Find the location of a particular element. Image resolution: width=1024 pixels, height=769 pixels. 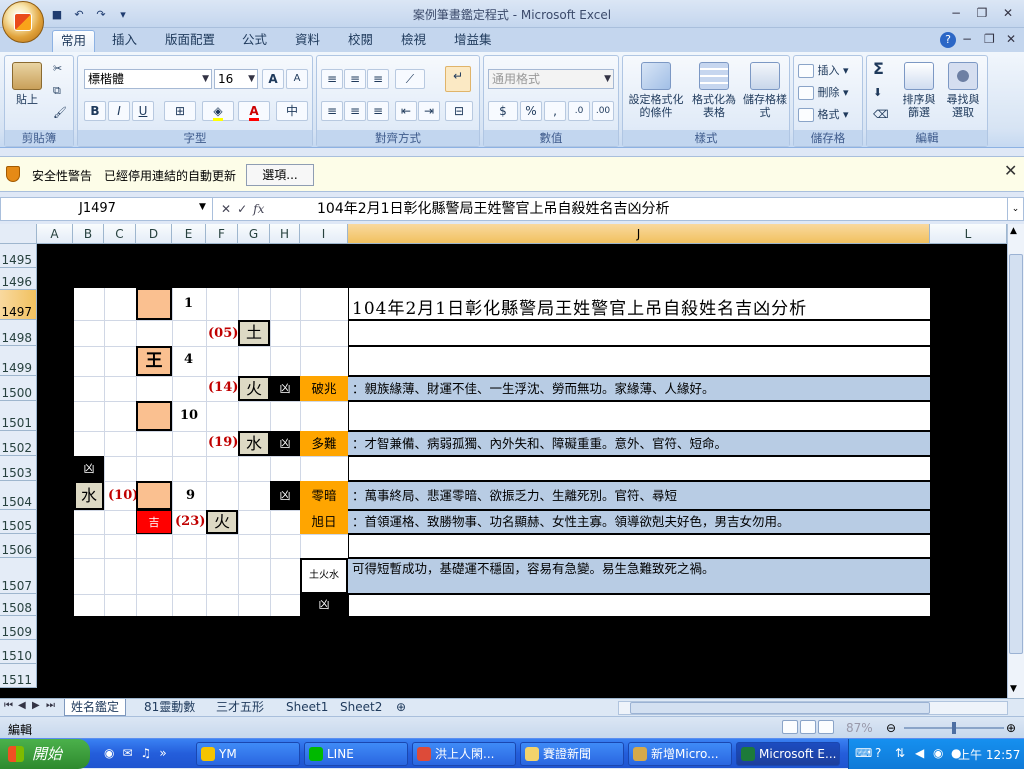

number-format-combo: 通用格式 ▼ is located at coordinates (551, 79).